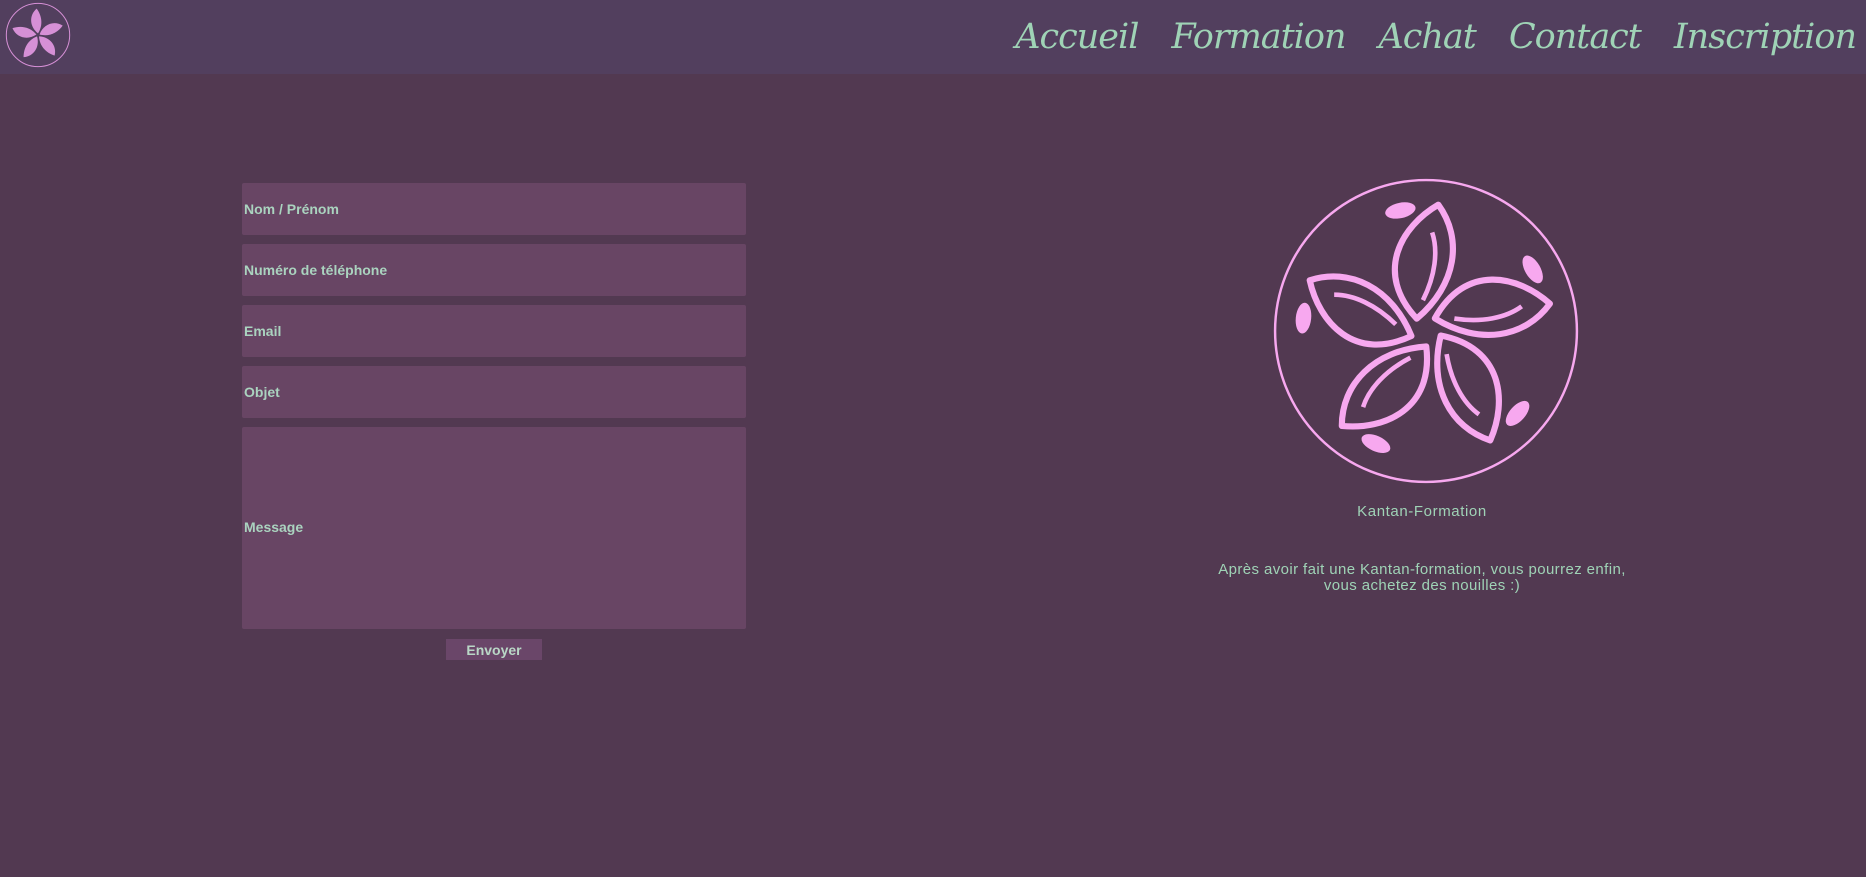 This screenshot has width=1866, height=877. I want to click on site-logo-icon, so click(38, 35).